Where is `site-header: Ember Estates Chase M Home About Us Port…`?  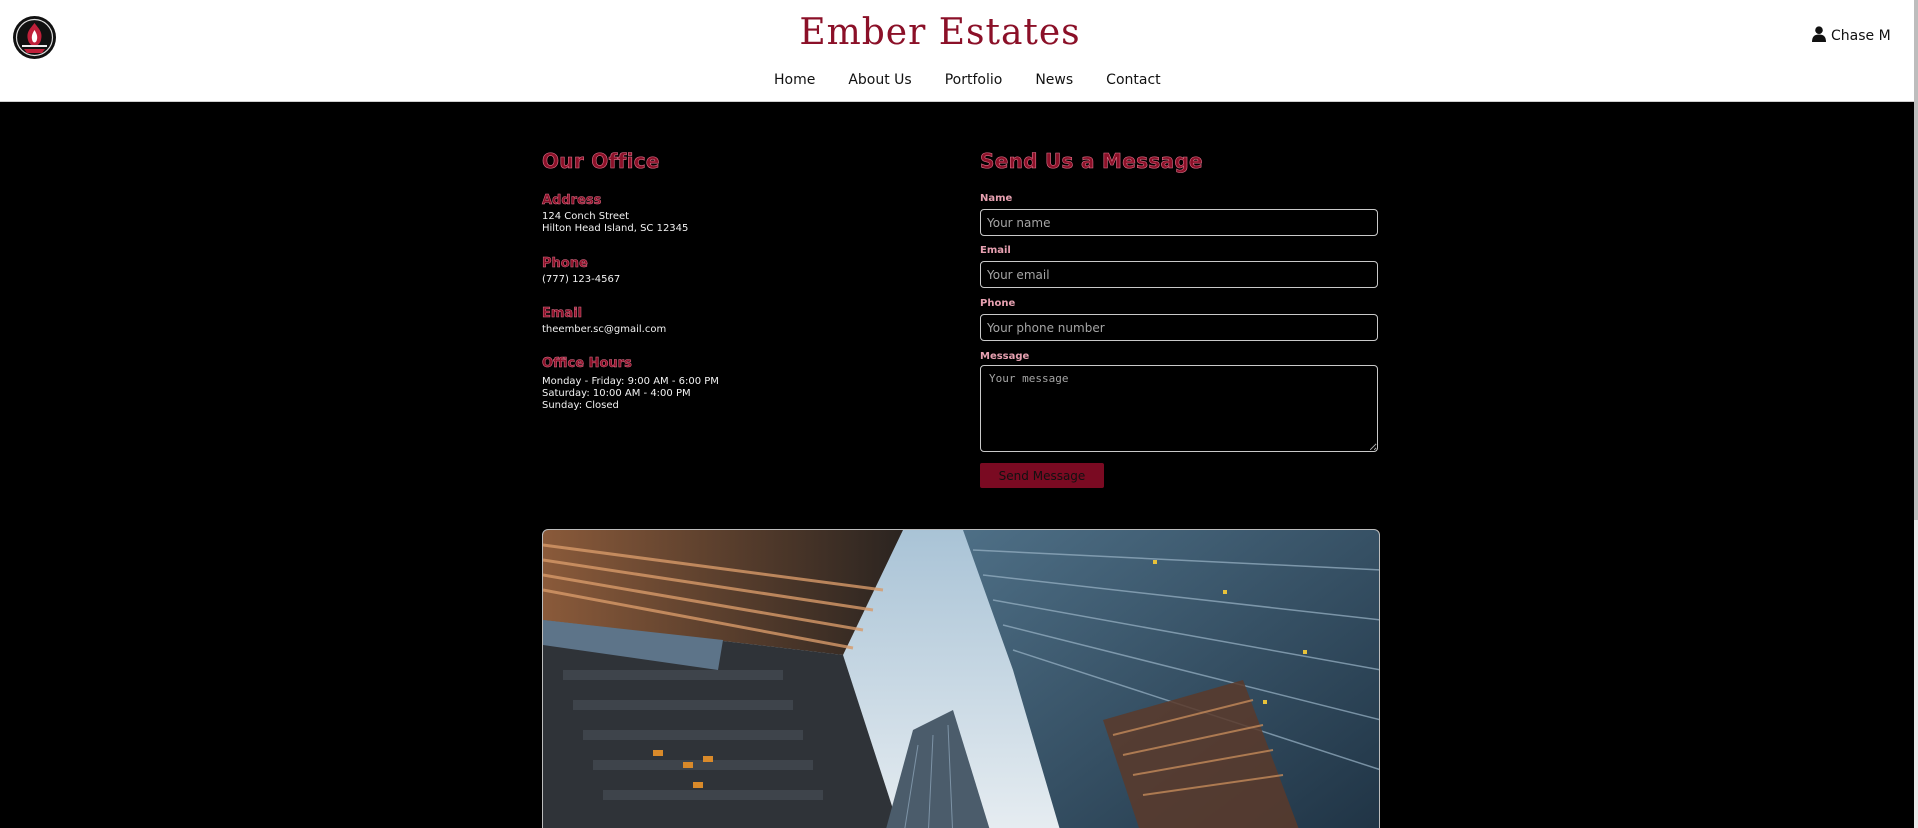 site-header: Ember Estates Chase M Home About Us Port… is located at coordinates (959, 51).